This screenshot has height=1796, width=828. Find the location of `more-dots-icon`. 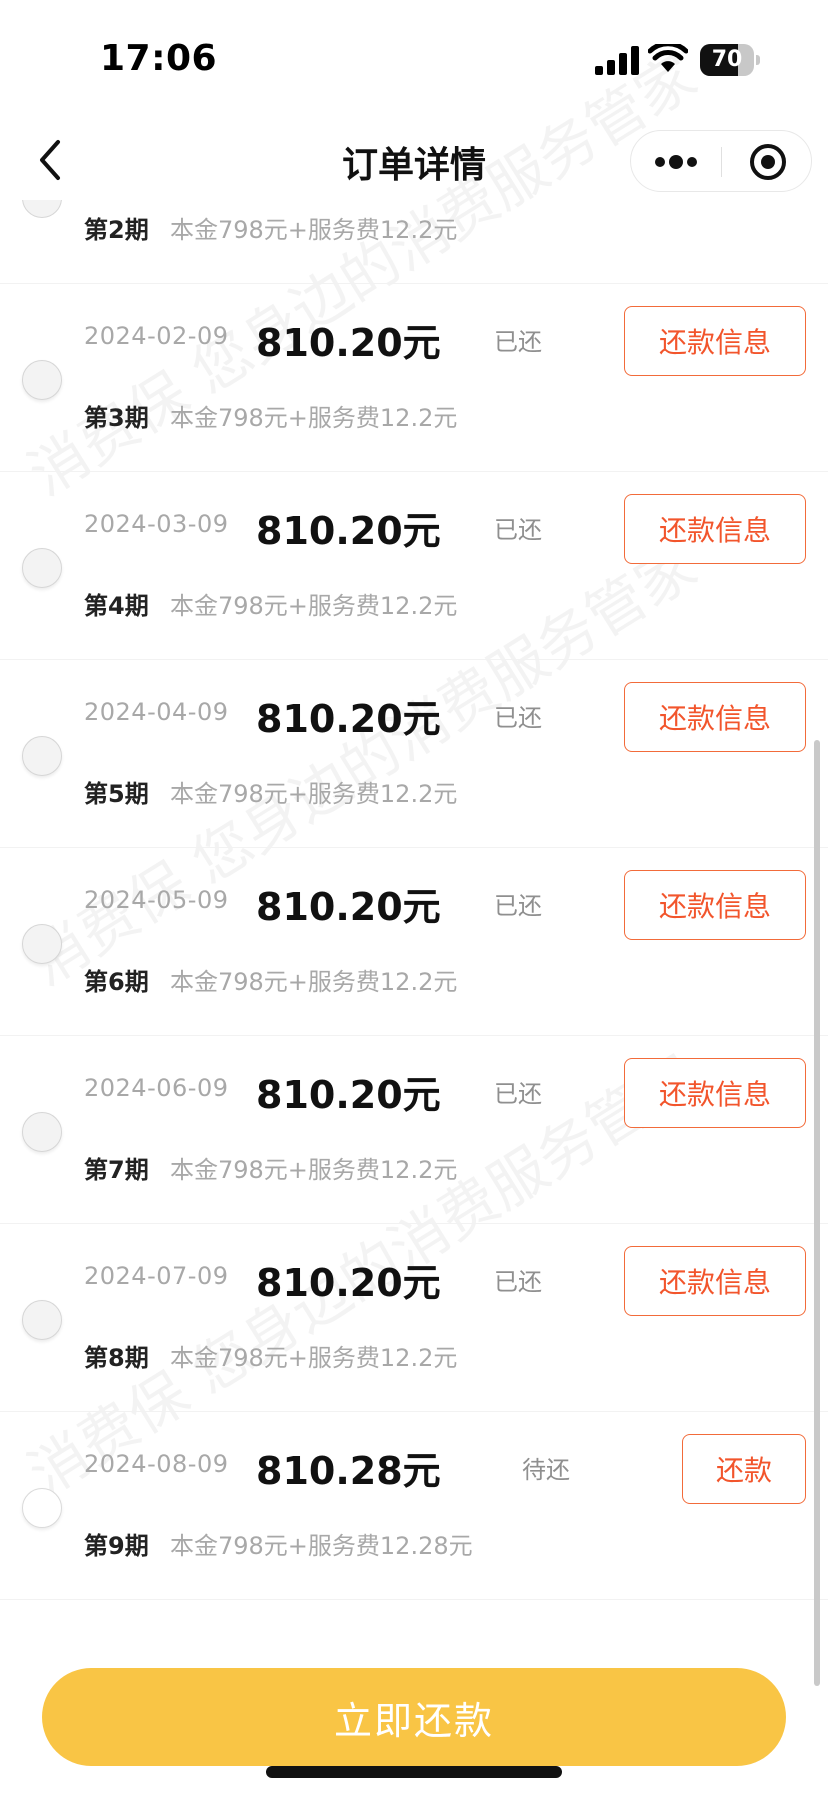

more-dots-icon is located at coordinates (676, 162).